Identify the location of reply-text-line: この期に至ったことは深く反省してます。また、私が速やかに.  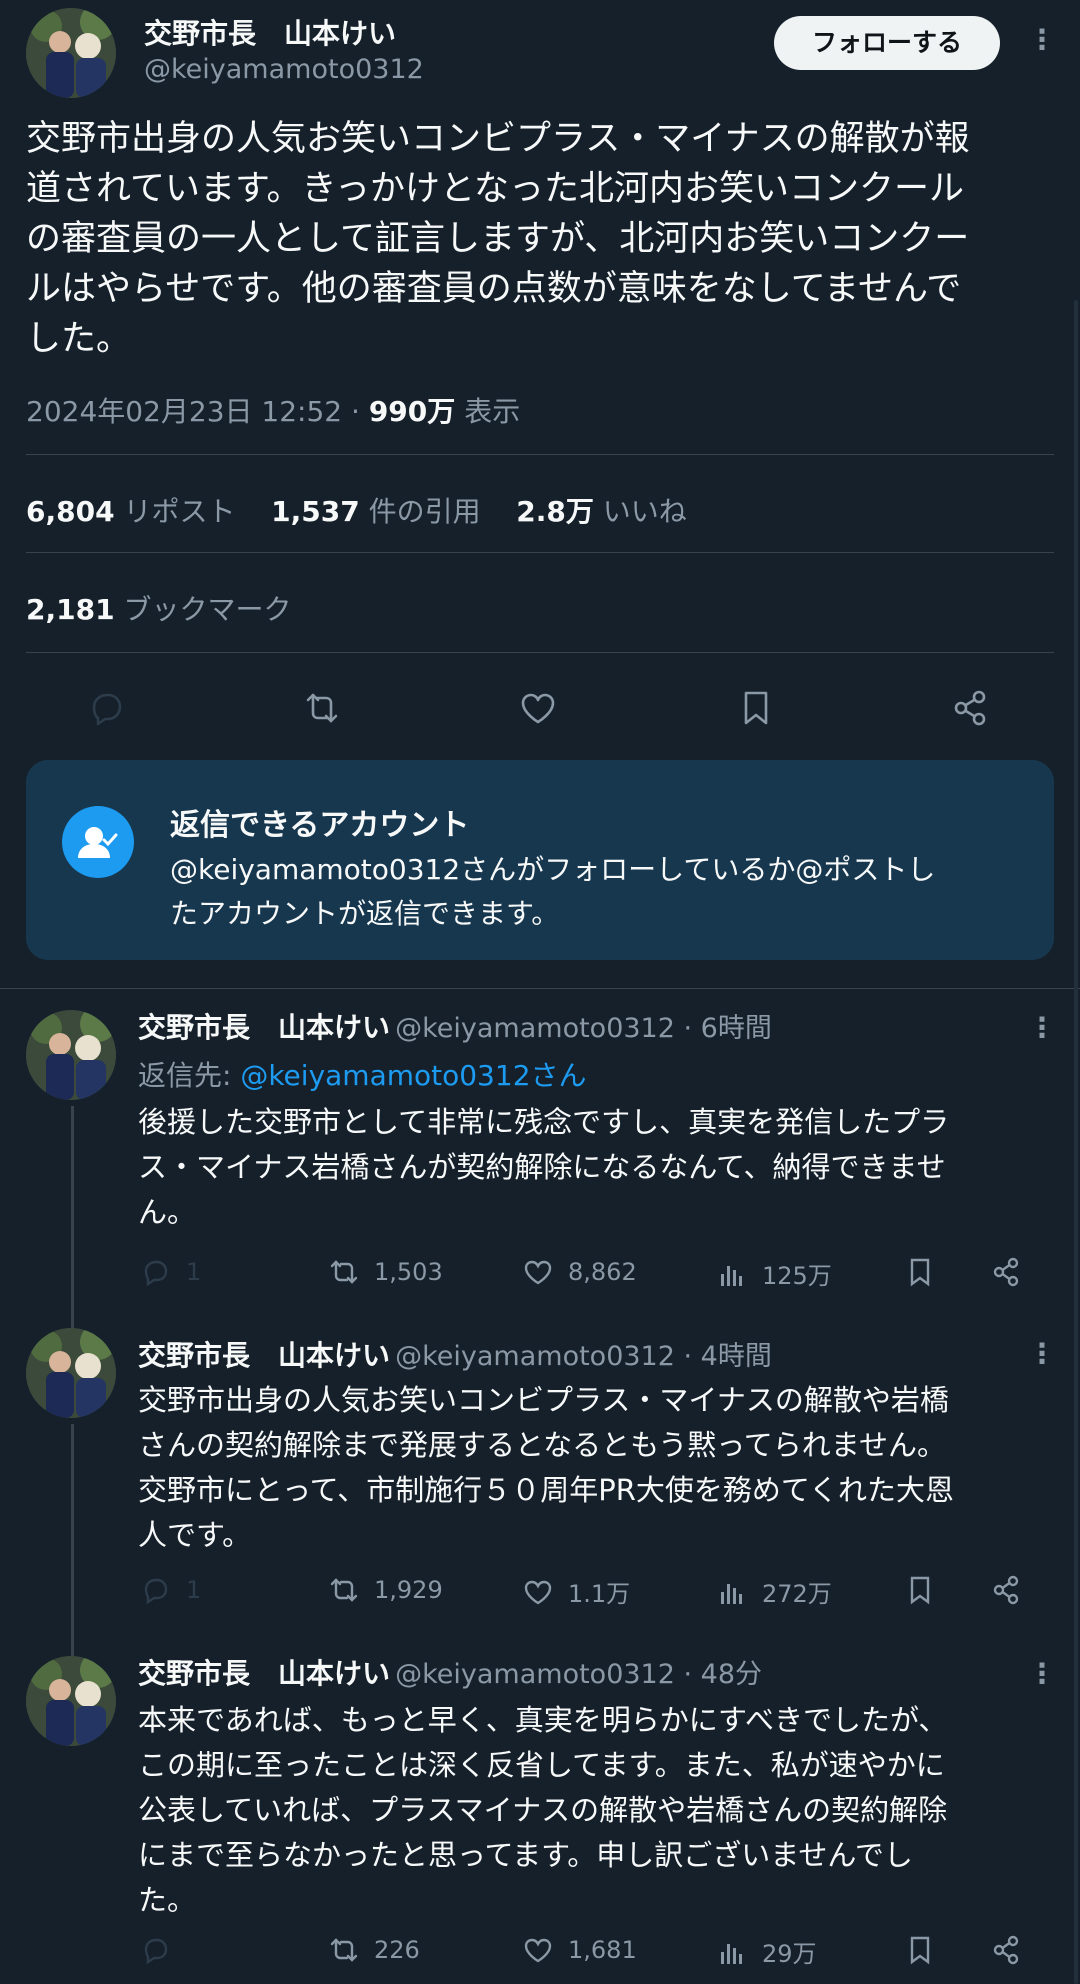
(541, 1765).